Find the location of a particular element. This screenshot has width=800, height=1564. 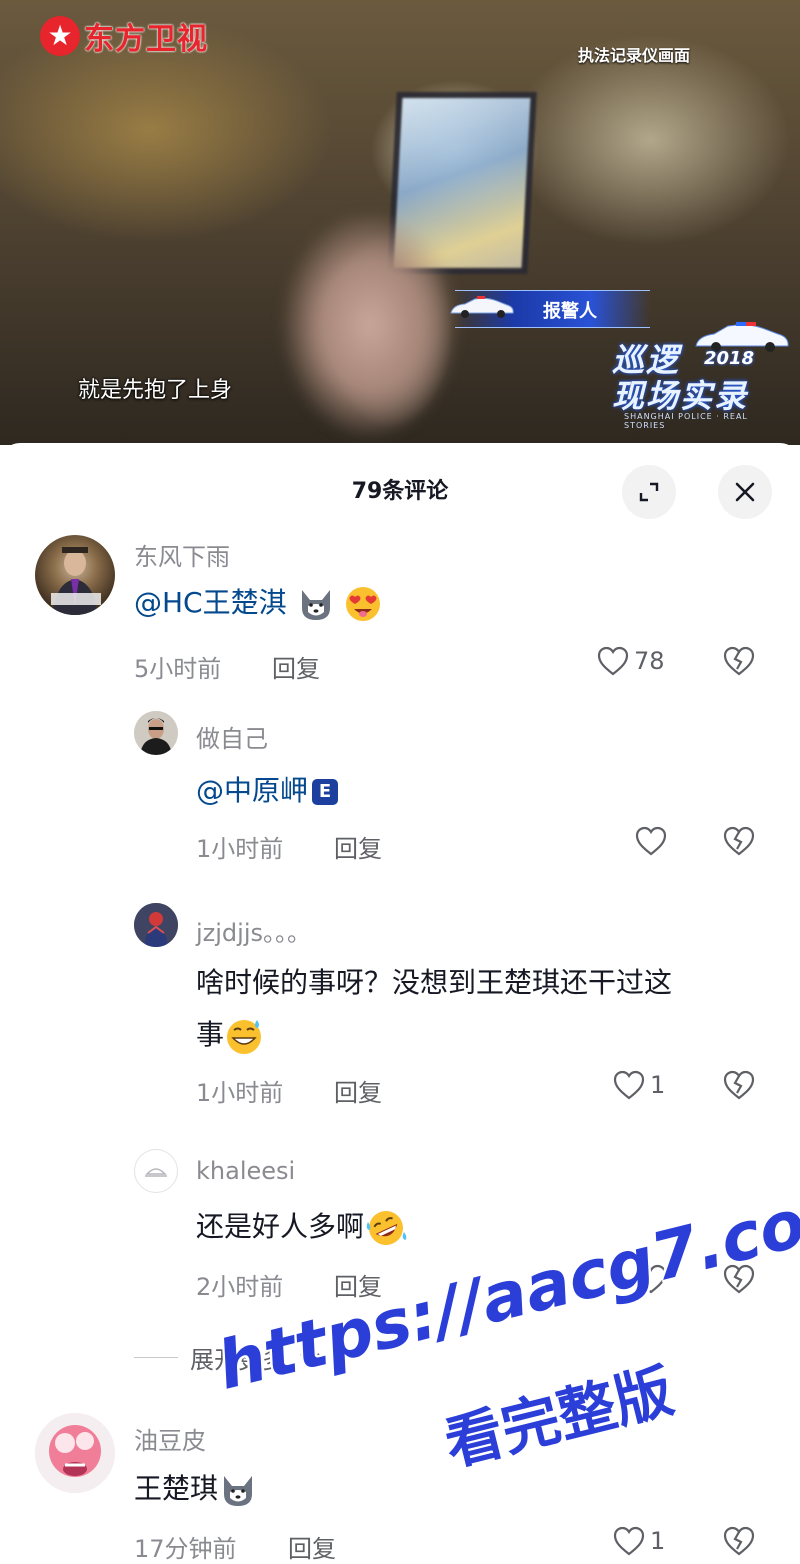

default-avatar-icon is located at coordinates (156, 1172).